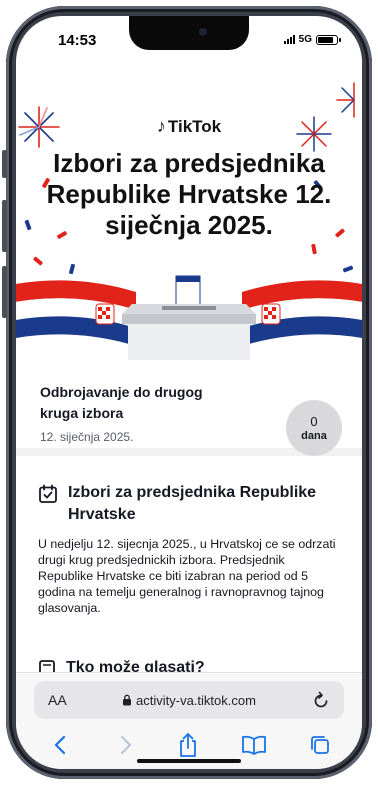  Describe the element at coordinates (345, 100) in the screenshot. I see `firework-corner-icon` at that location.